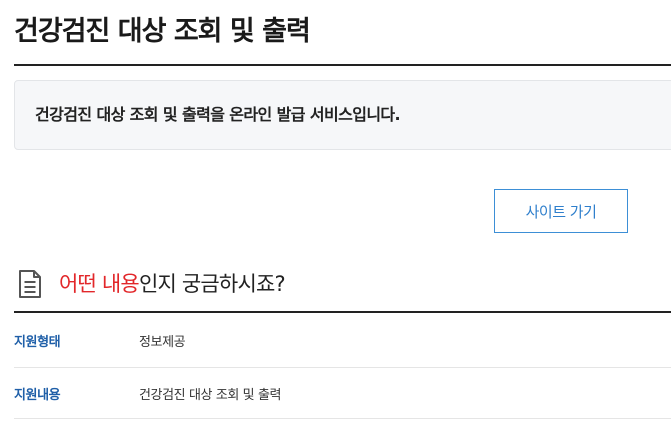 The height and width of the screenshot is (441, 671). Describe the element at coordinates (99, 284) in the screenshot. I see `section-title-accent: 어떤 내용` at that location.